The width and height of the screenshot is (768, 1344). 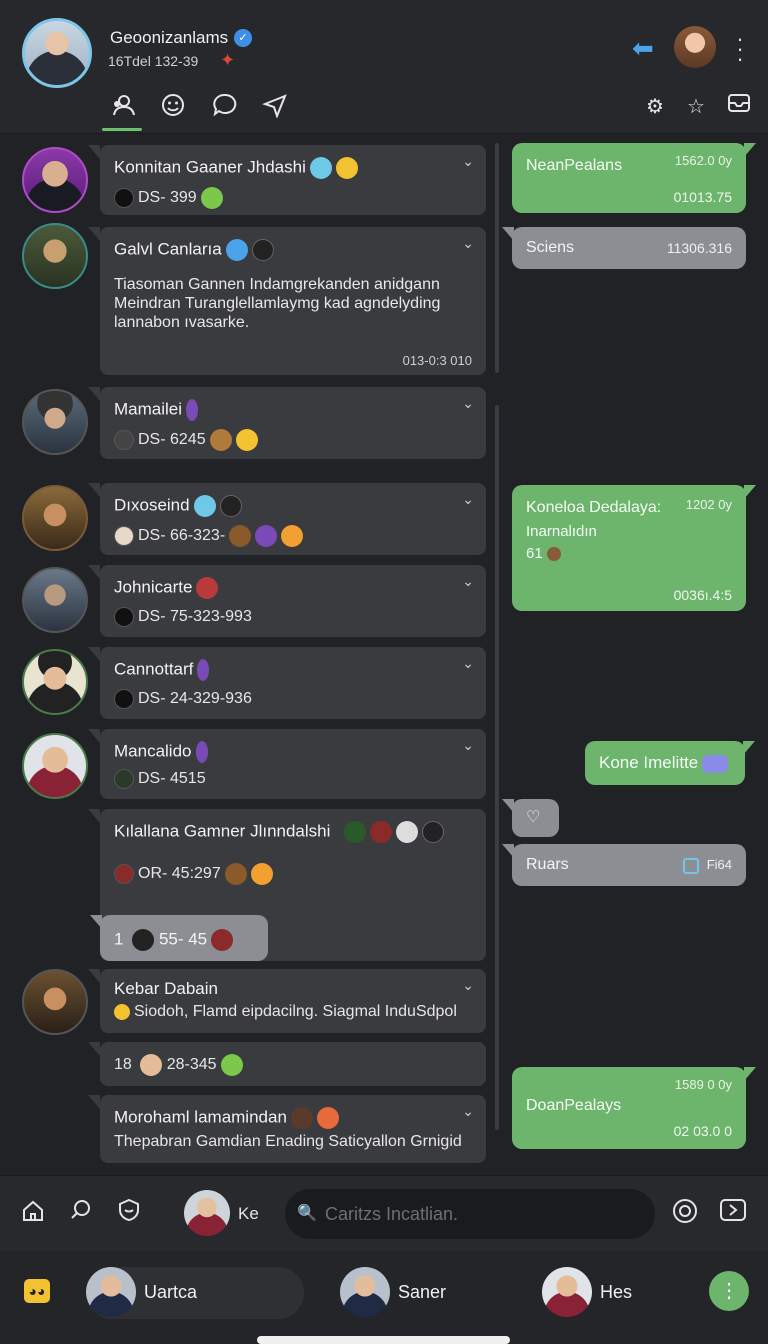 I want to click on shield-icon, so click(x=129, y=1213).